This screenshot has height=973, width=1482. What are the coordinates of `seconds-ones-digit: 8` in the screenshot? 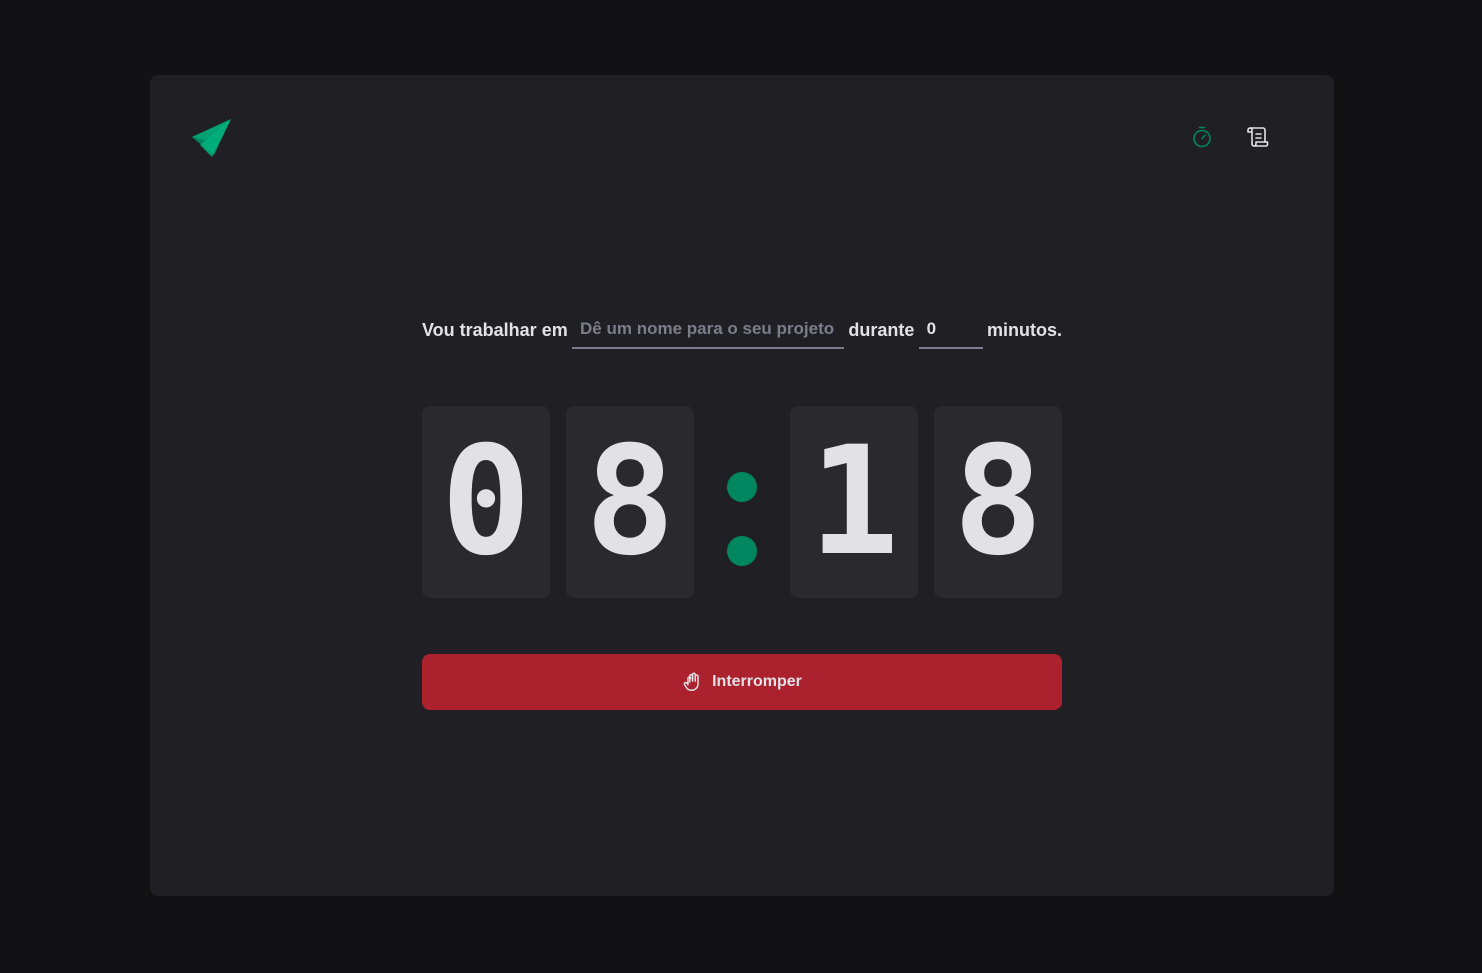 It's located at (998, 502).